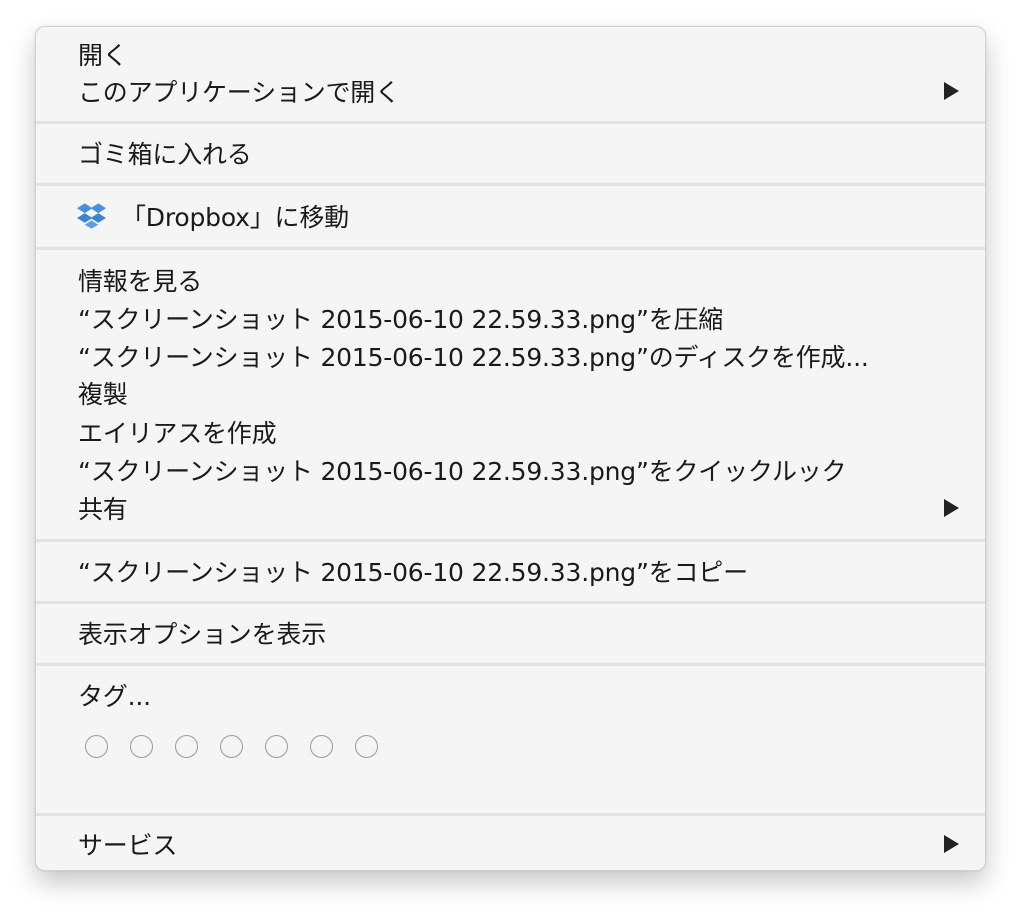 Image resolution: width=1020 pixels, height=914 pixels. Describe the element at coordinates (239, 92) in the screenshot. I see `menu-item-label: このアプリケーションで開く` at that location.